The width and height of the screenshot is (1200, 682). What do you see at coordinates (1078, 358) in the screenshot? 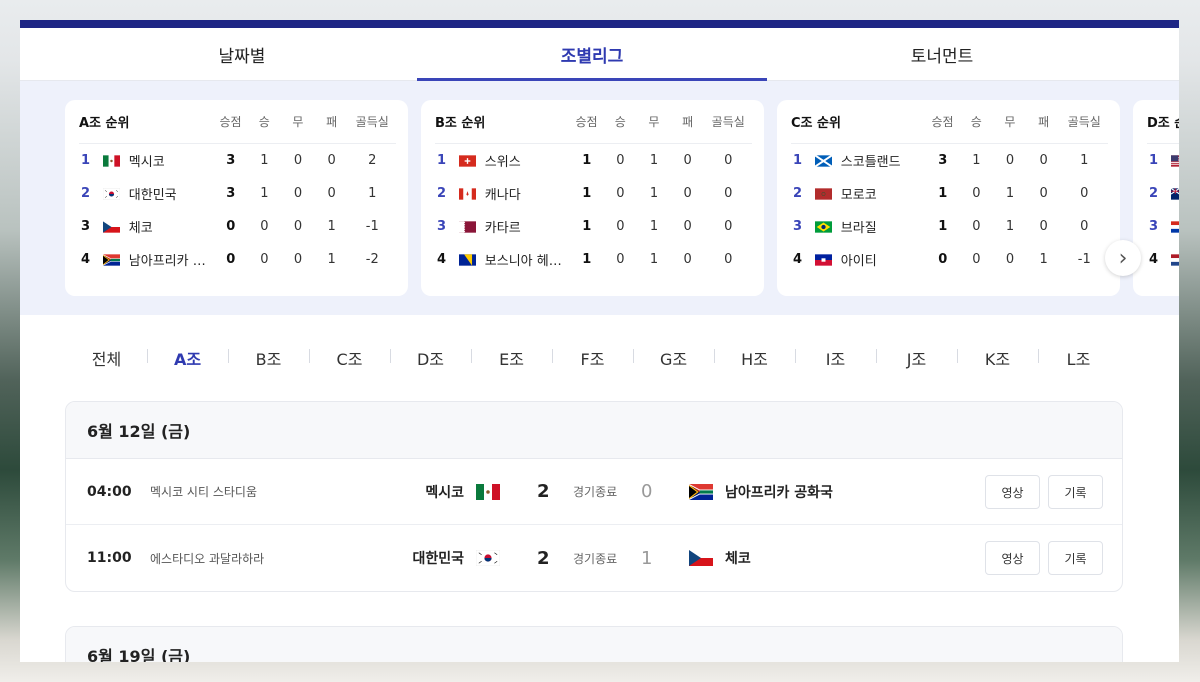
I see `group-filter-item: L조` at bounding box center [1078, 358].